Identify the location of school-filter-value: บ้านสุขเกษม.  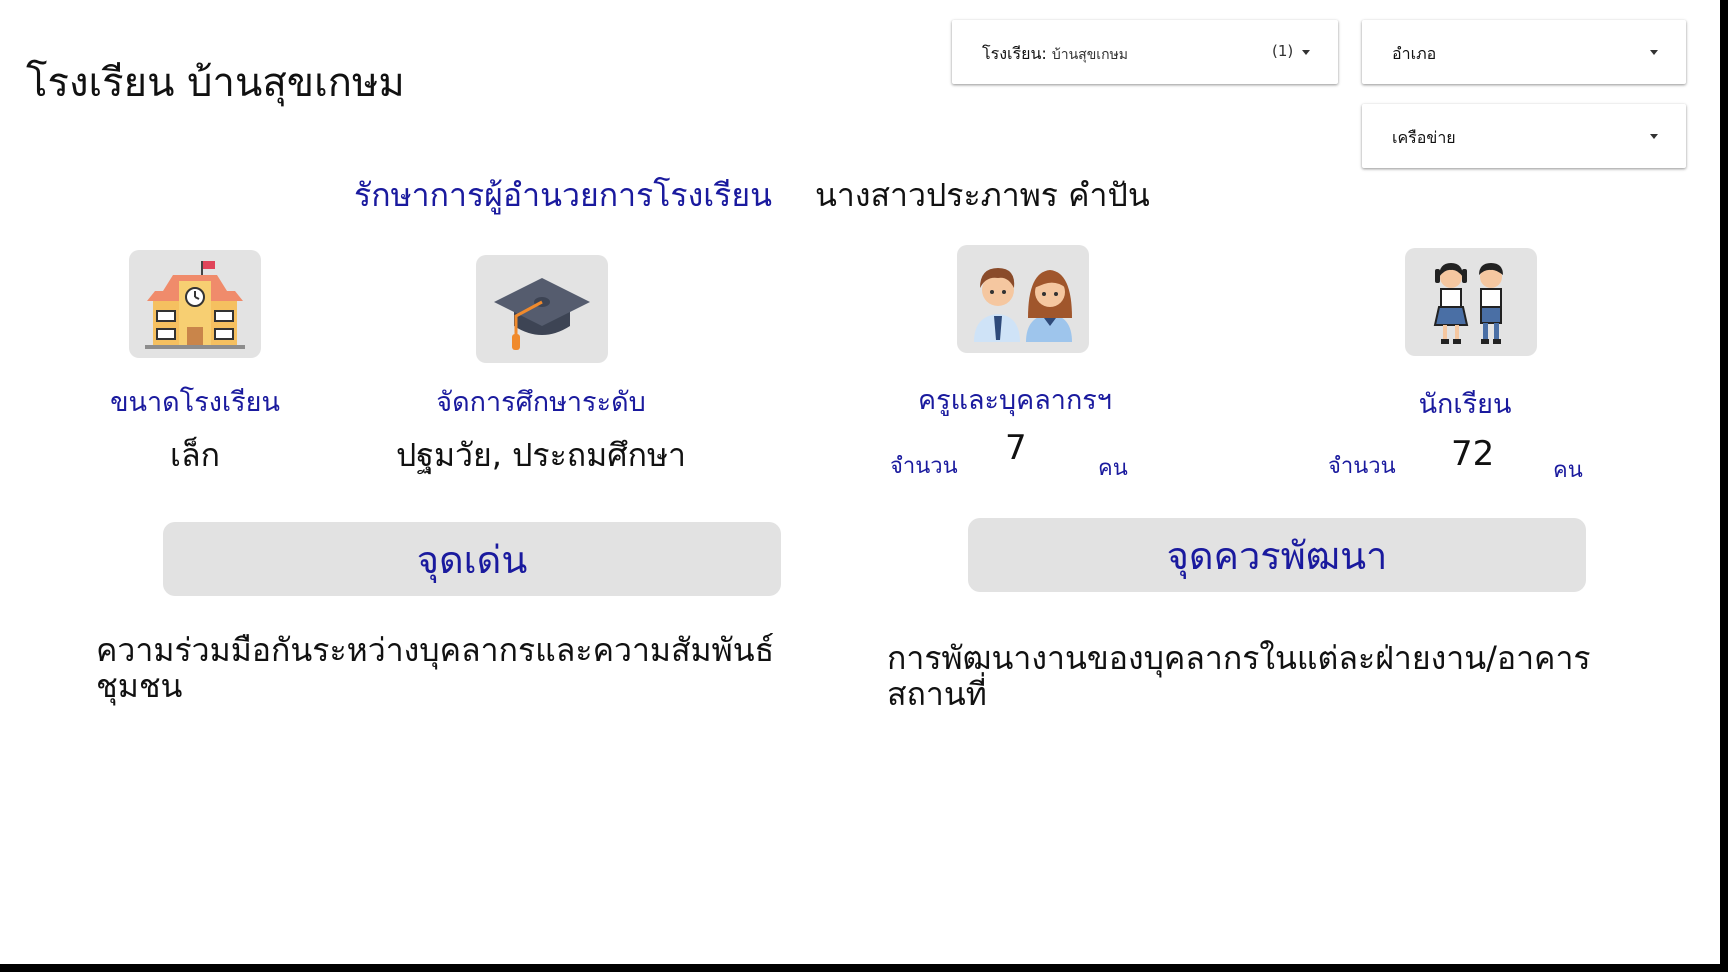
(1090, 55).